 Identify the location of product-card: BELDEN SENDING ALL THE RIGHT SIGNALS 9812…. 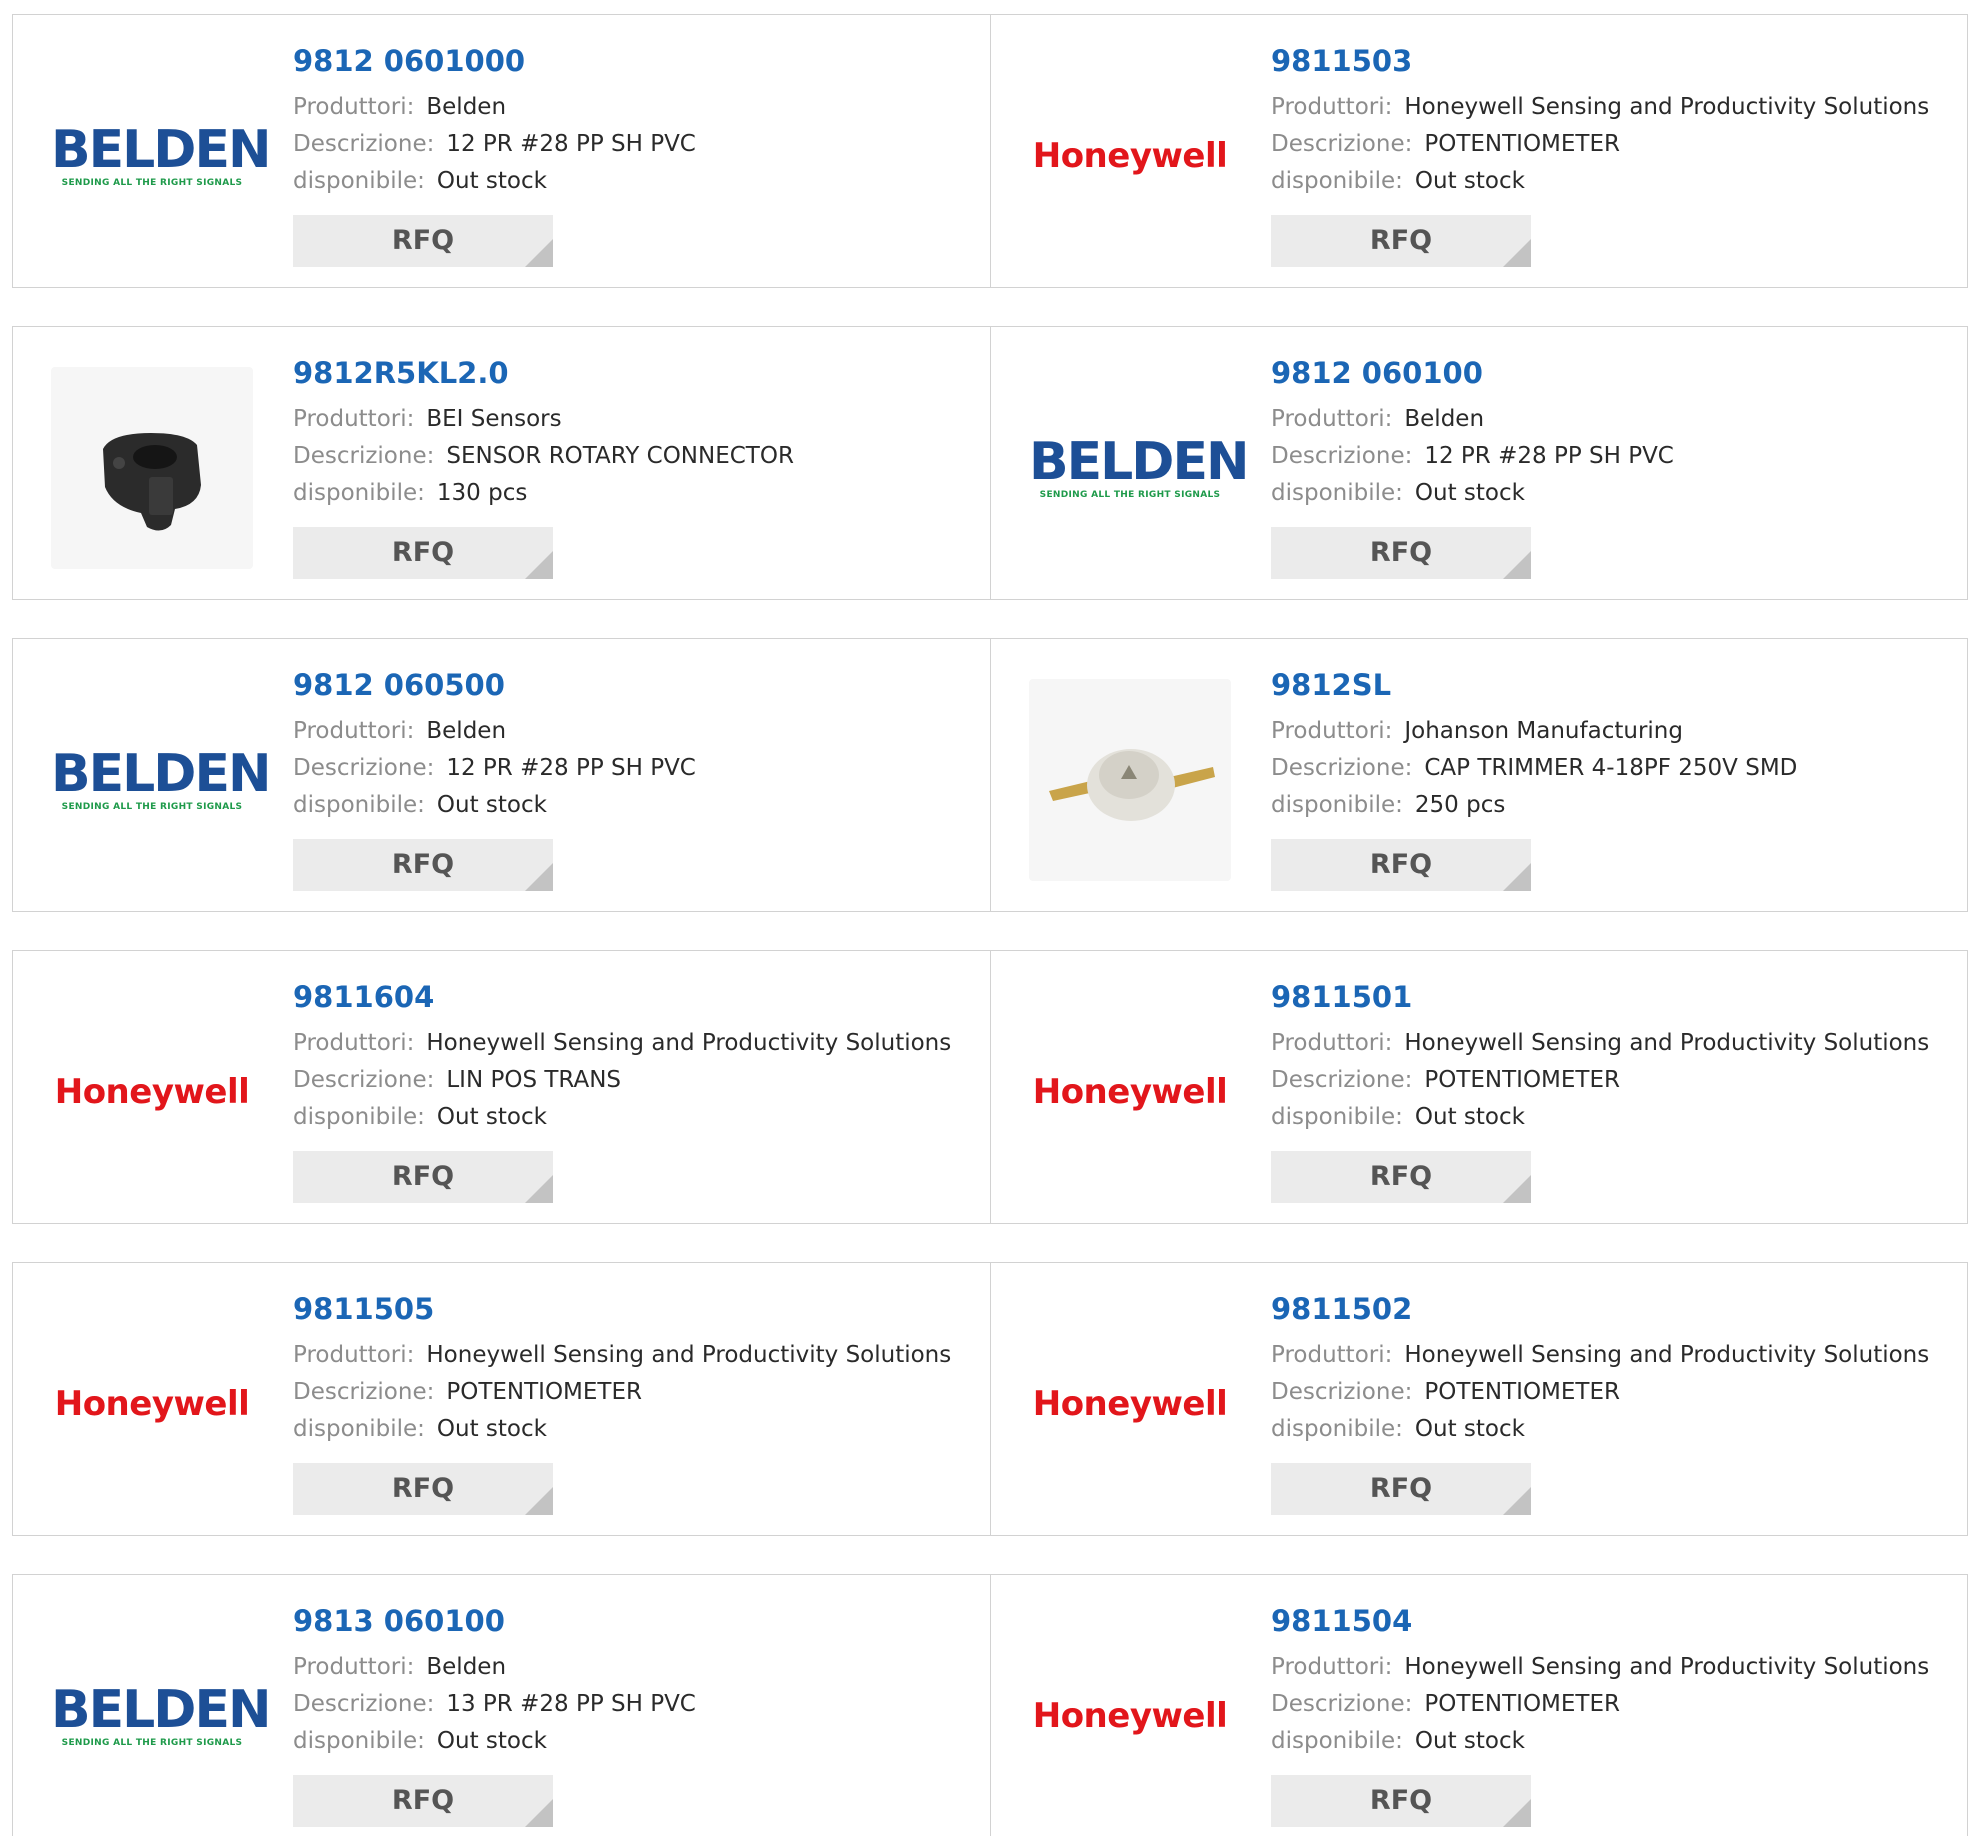
(501, 151).